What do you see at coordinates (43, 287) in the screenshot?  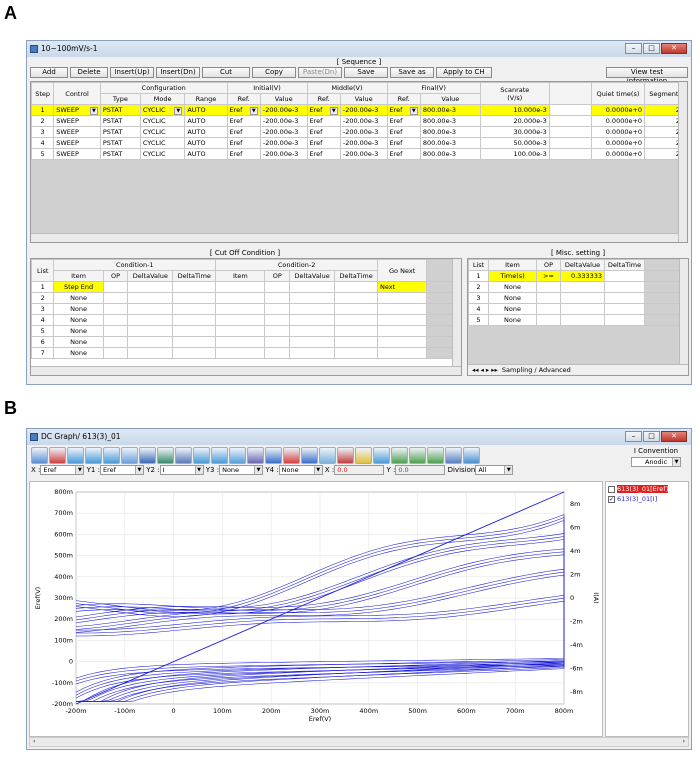 I see `cutoff-cell: 1` at bounding box center [43, 287].